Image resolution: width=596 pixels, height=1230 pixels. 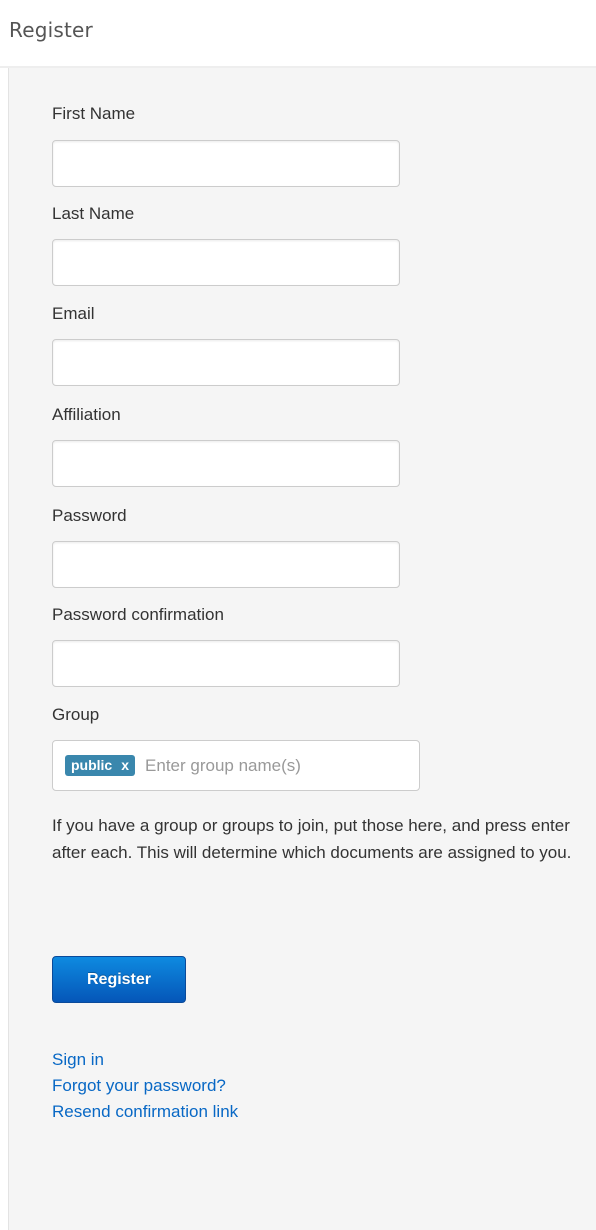 I want to click on password-label: Password, so click(x=89, y=515).